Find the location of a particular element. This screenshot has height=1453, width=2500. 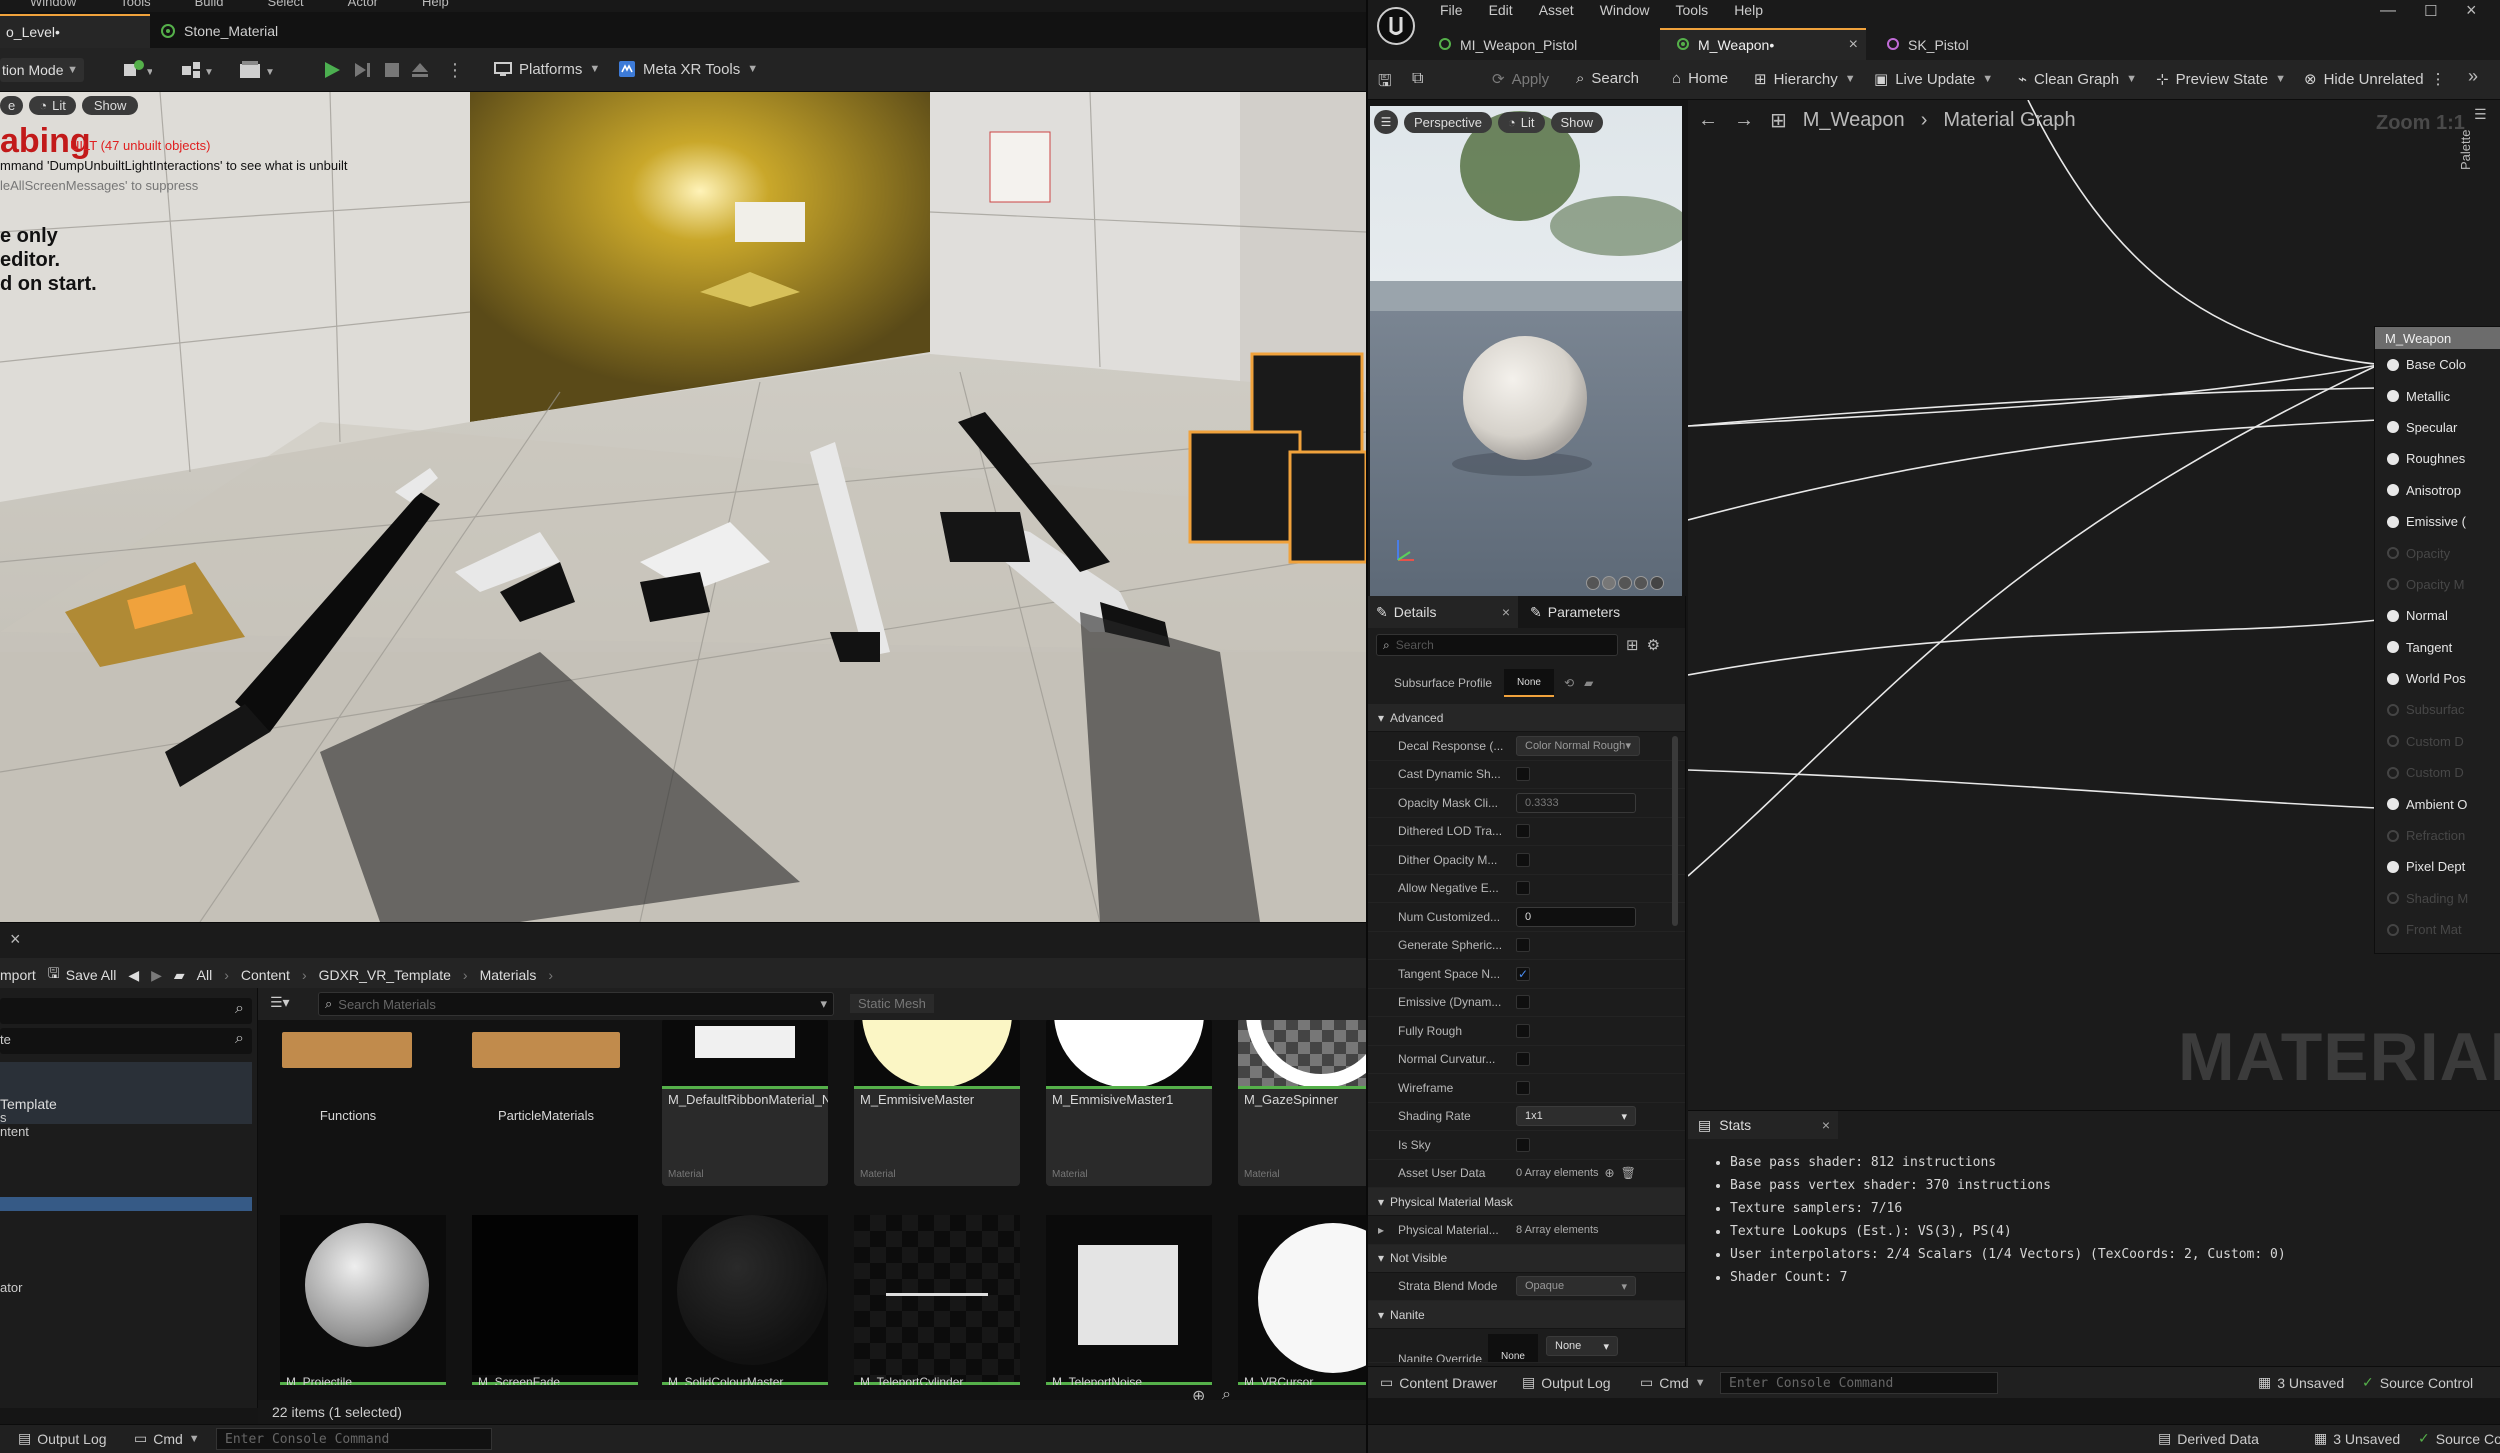

tab-level: o_Level• is located at coordinates (75, 31).